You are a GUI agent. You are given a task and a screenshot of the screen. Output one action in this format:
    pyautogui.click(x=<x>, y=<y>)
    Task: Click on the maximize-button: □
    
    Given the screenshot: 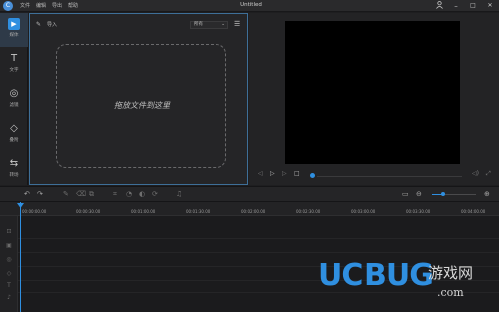 What is the action you would take?
    pyautogui.click(x=473, y=6)
    